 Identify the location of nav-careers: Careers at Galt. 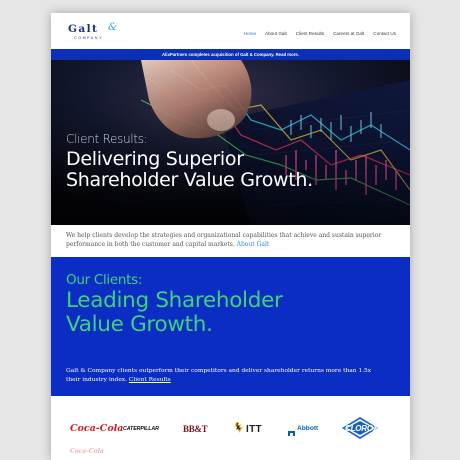
(348, 33).